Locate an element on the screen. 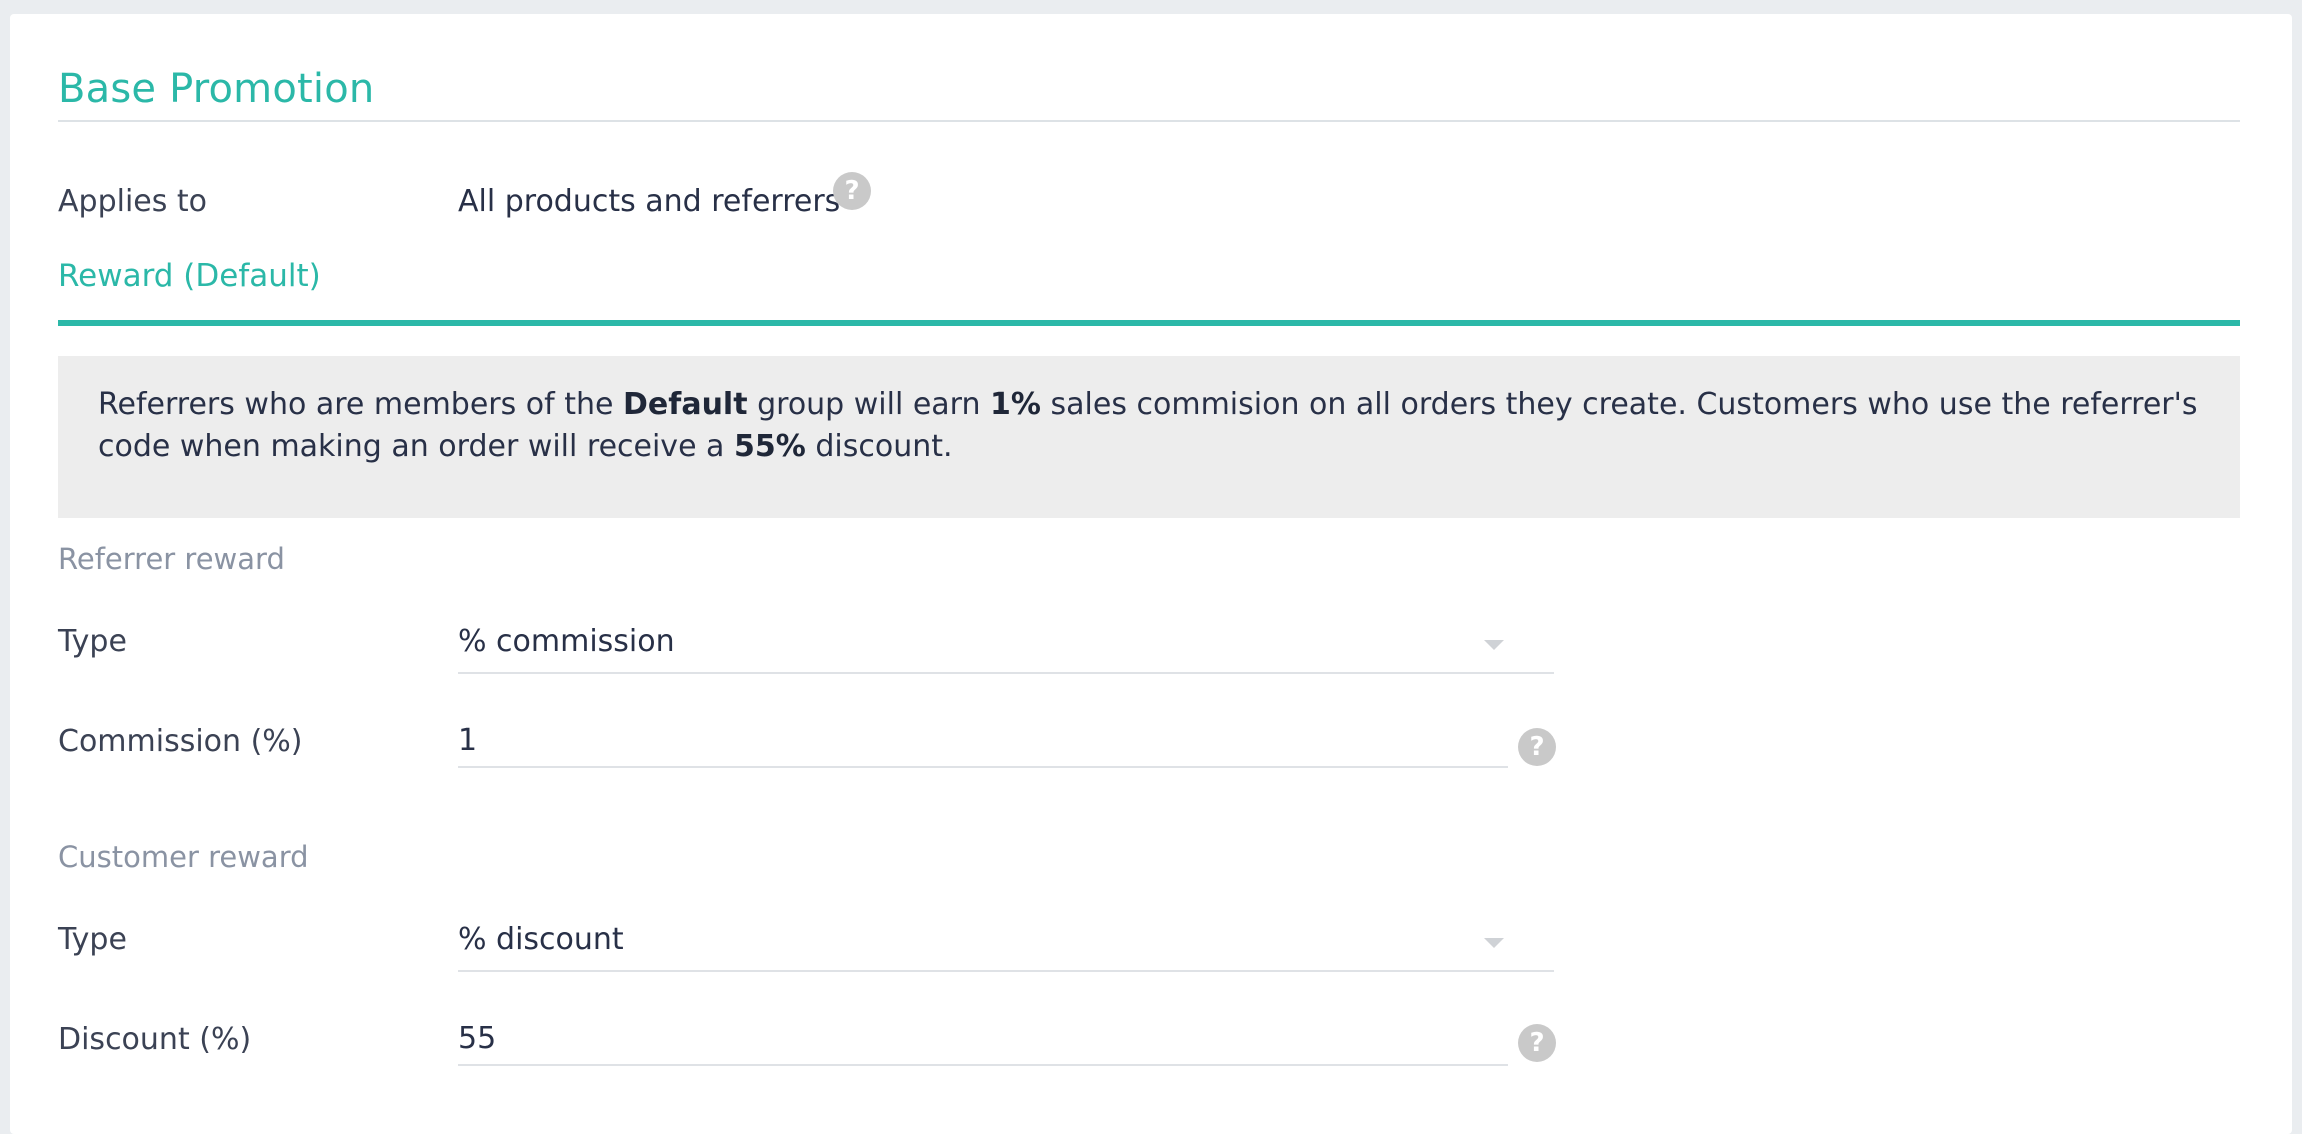 The width and height of the screenshot is (2302, 1134). commission-help-icon: ? is located at coordinates (1537, 747).